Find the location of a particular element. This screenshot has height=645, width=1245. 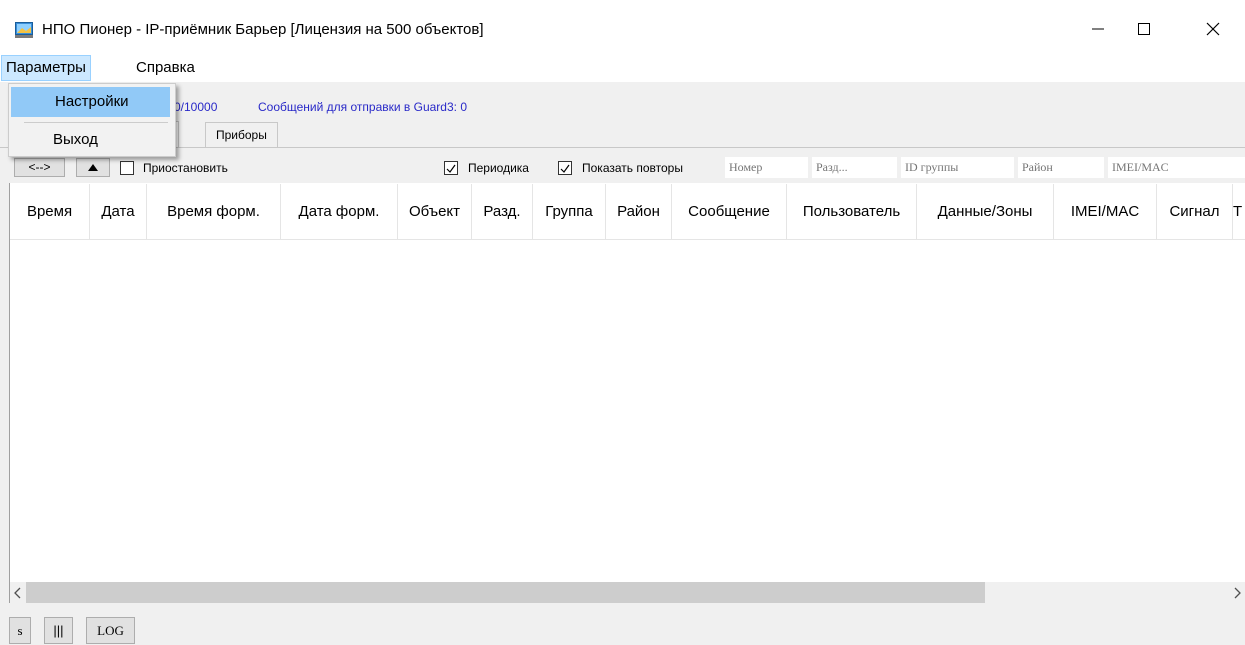

log-button: LOG is located at coordinates (110, 630).